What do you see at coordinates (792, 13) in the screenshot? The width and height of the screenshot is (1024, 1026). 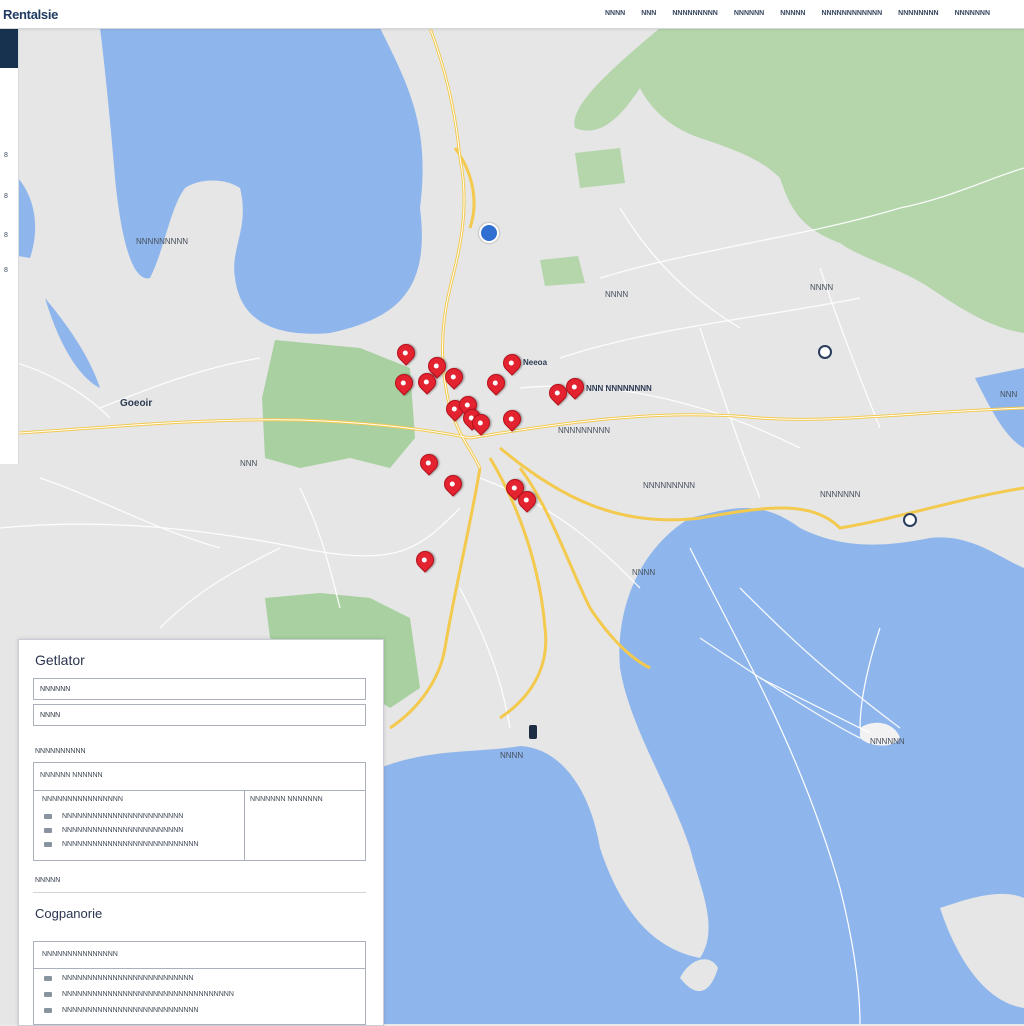 I see `nav-item: NNNNN` at bounding box center [792, 13].